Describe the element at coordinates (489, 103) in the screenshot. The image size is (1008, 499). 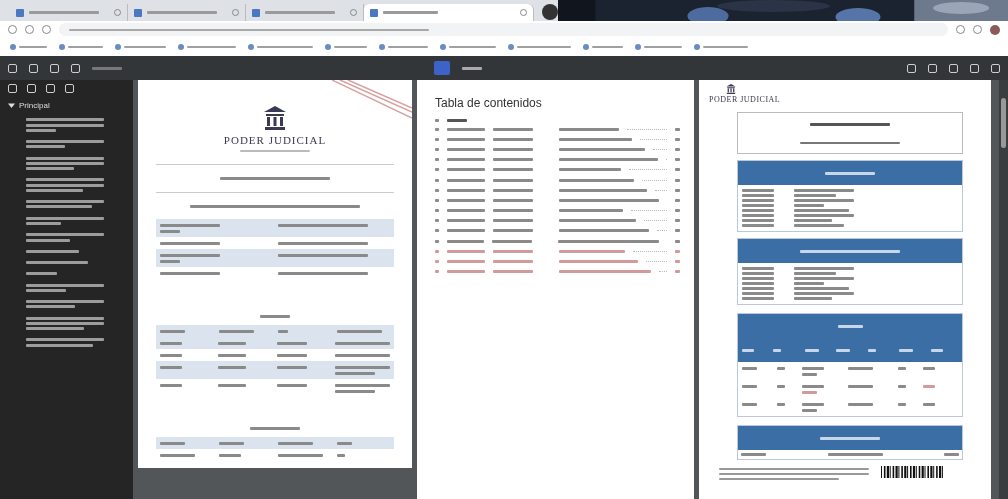
I see `document-title: Tabla de contenidos` at that location.